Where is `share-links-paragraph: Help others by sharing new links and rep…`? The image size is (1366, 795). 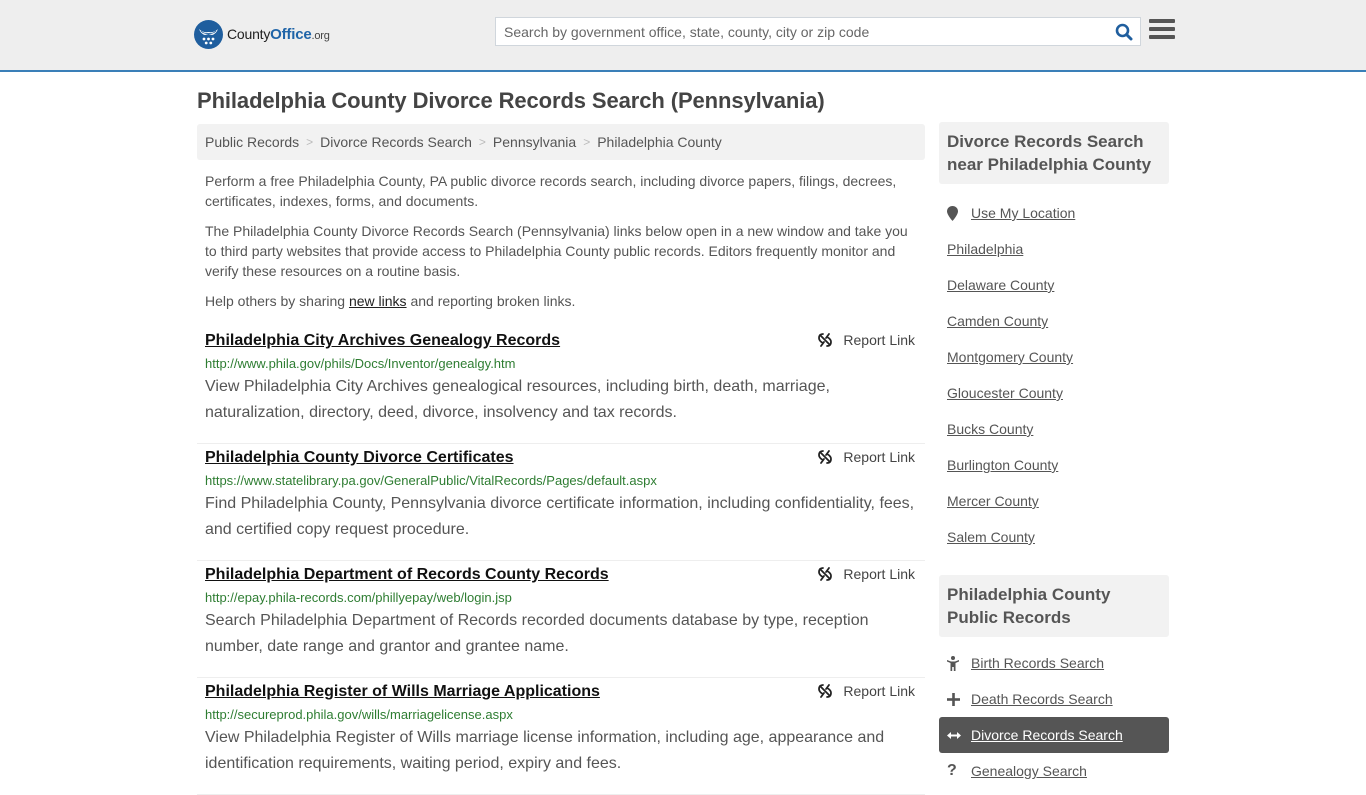 share-links-paragraph: Help others by sharing new links and rep… is located at coordinates (562, 301).